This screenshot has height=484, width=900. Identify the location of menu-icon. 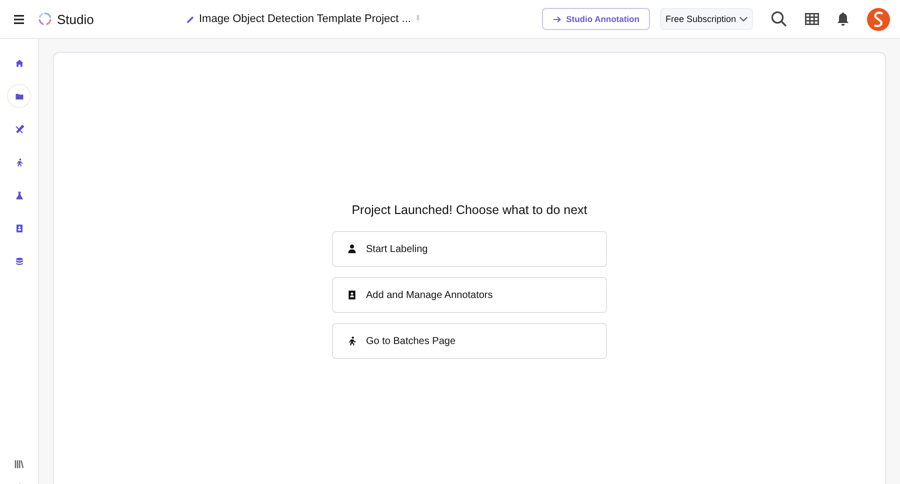
(19, 19).